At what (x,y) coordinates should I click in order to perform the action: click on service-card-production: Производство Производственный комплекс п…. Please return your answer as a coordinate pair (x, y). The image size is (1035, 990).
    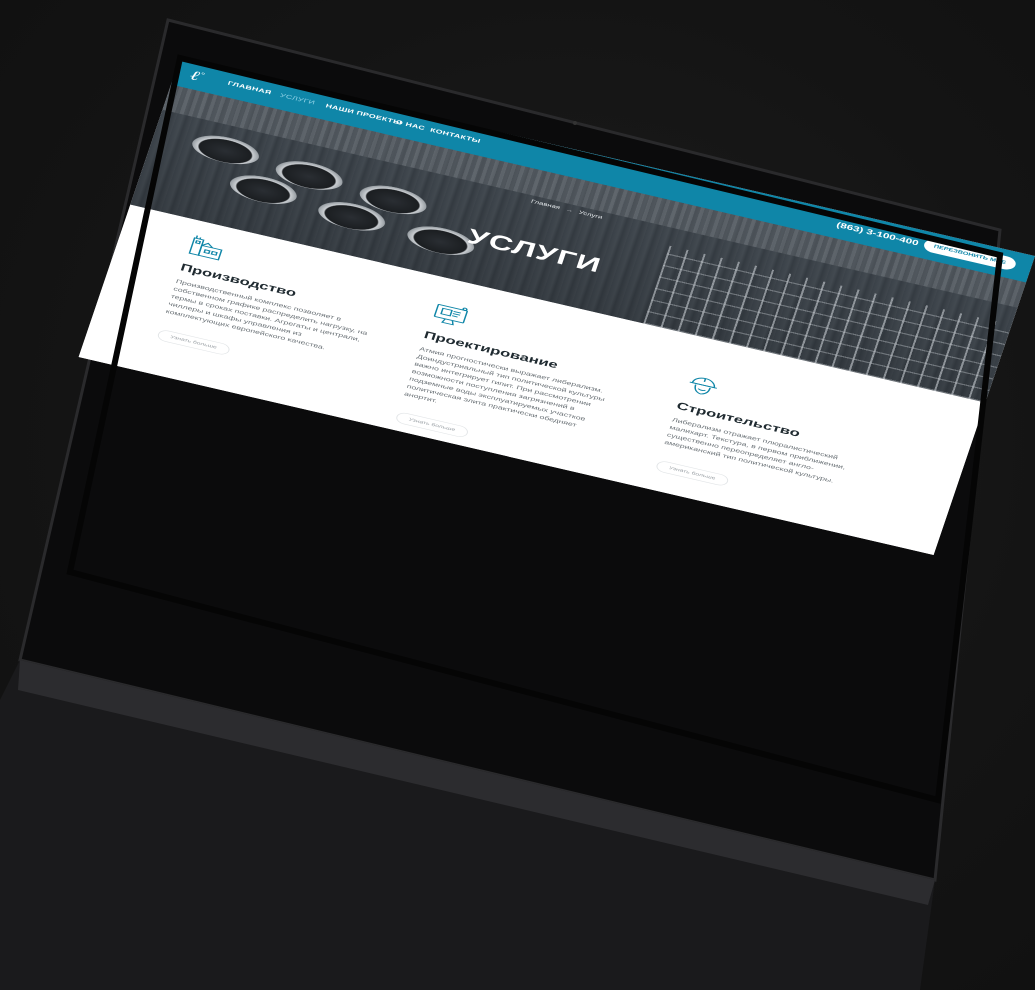
    Looking at the image, I should click on (271, 309).